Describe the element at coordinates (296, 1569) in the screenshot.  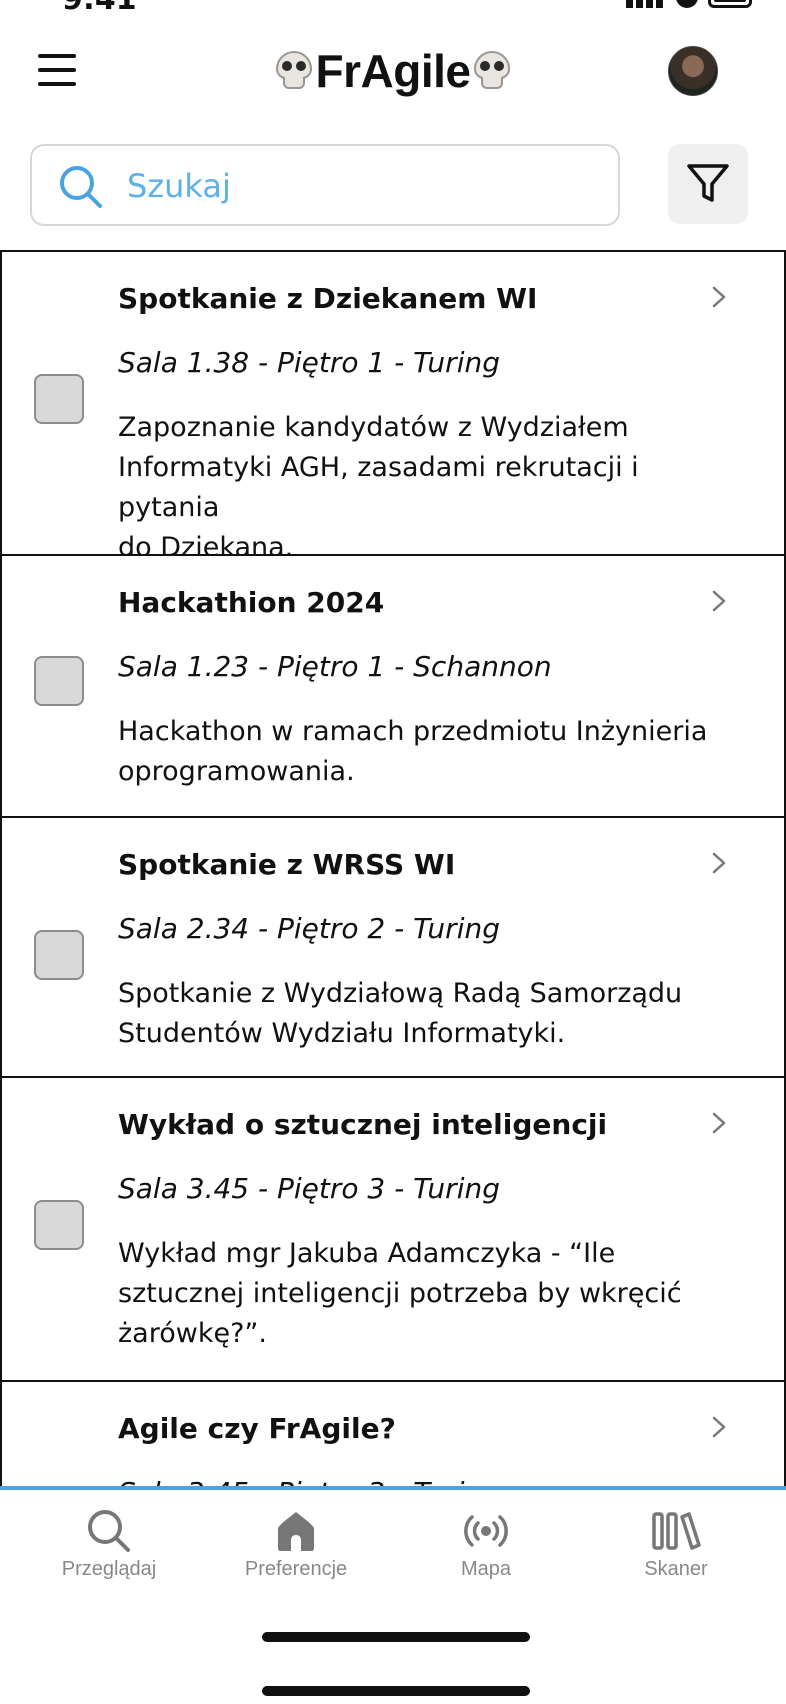
I see `tab-label: Preferencje` at that location.